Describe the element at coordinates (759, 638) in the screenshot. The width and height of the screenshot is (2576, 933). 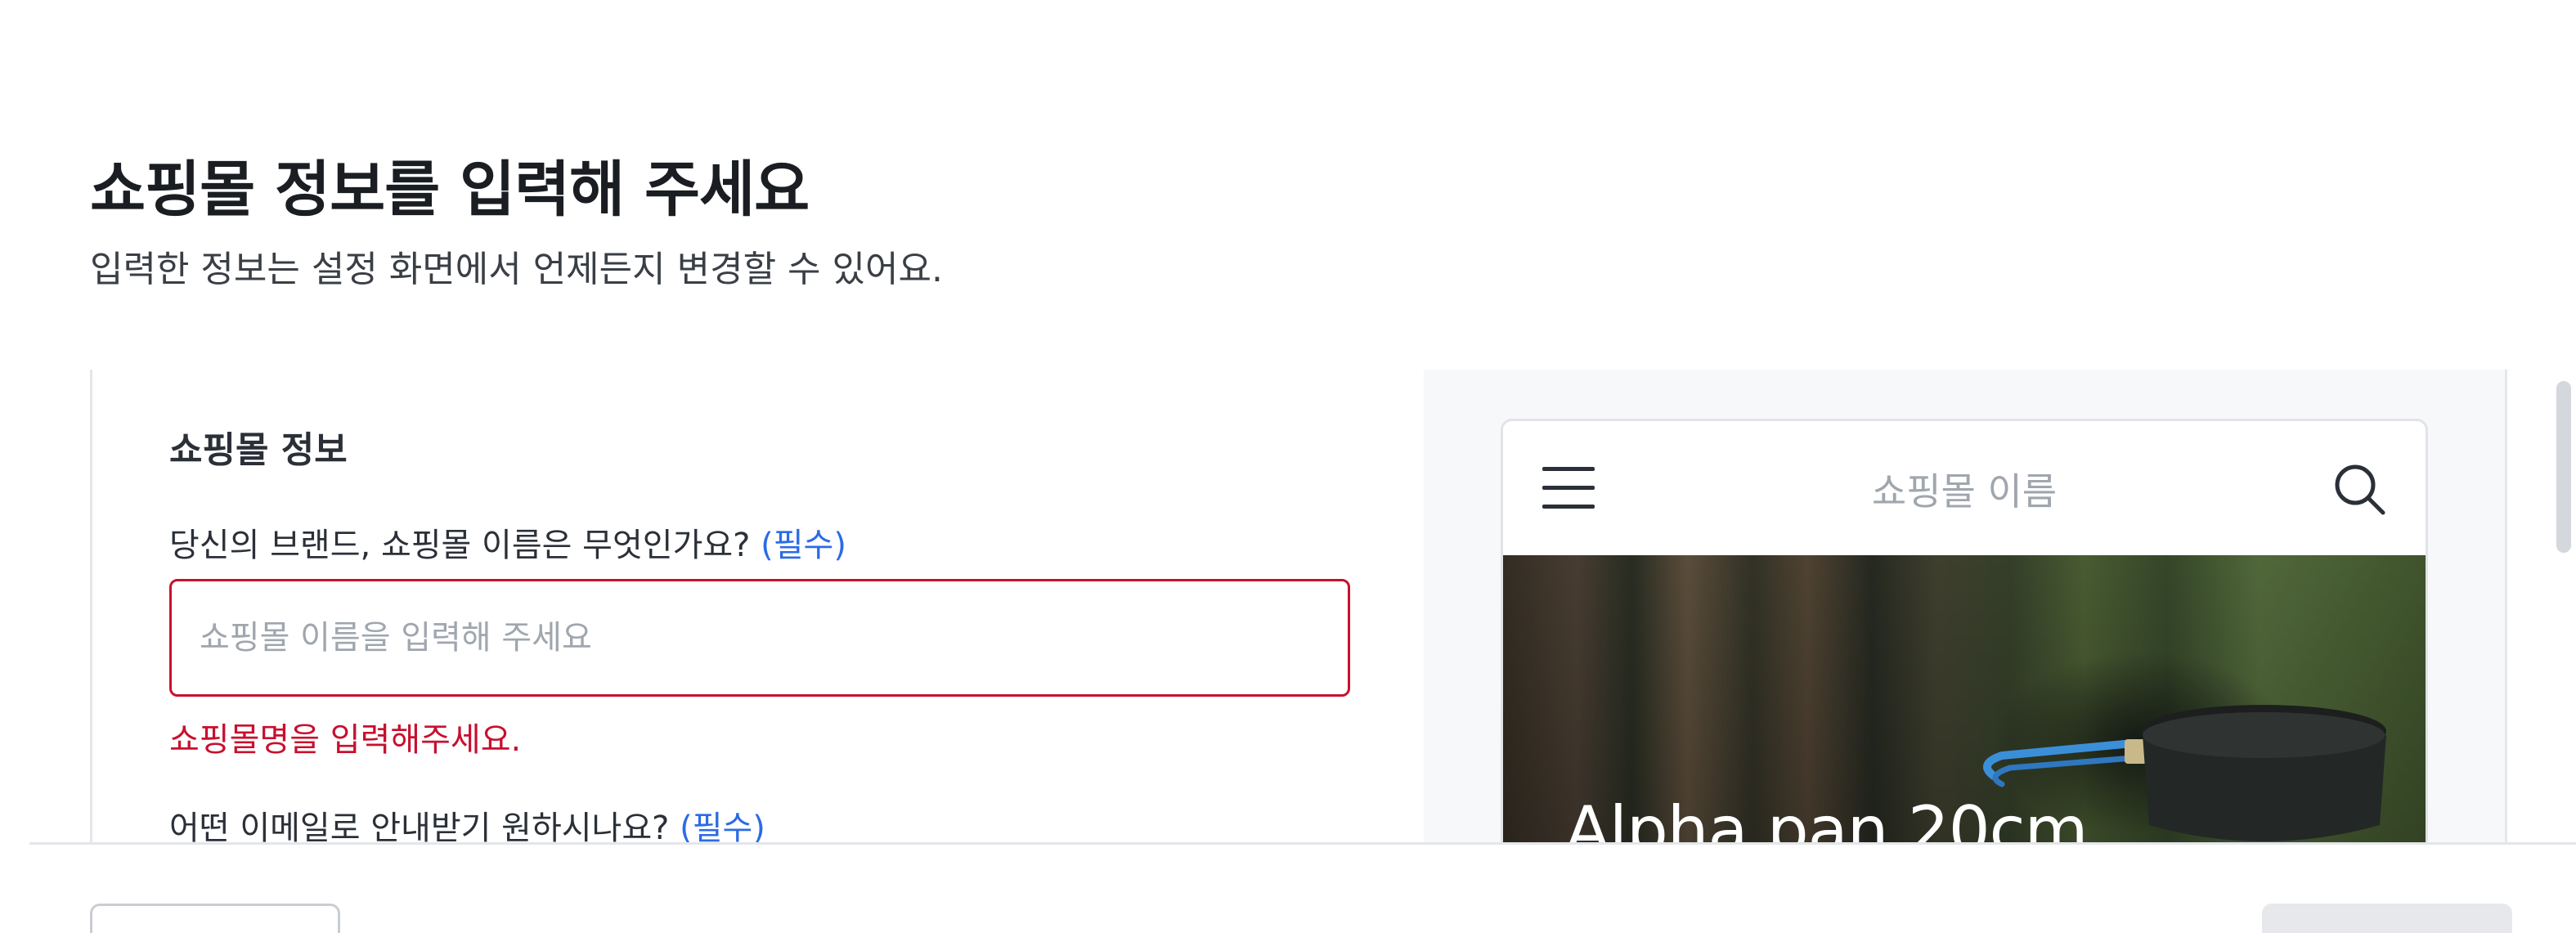
I see `shop-name-input` at that location.